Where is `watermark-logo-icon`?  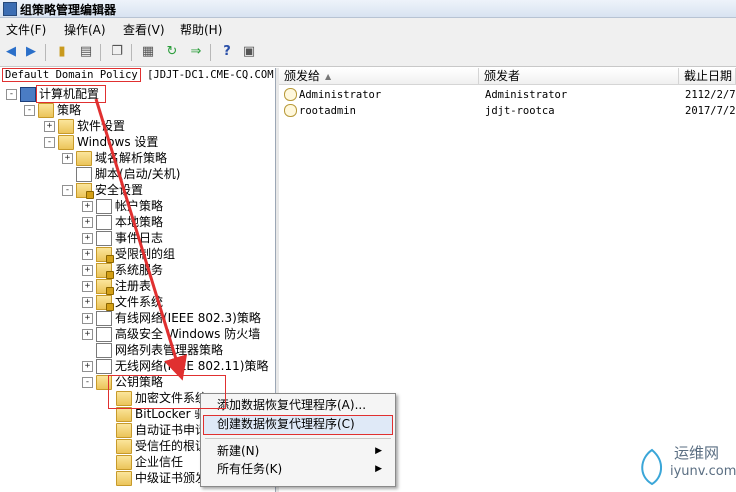
watermark-logo-icon is located at coordinates (651, 467).